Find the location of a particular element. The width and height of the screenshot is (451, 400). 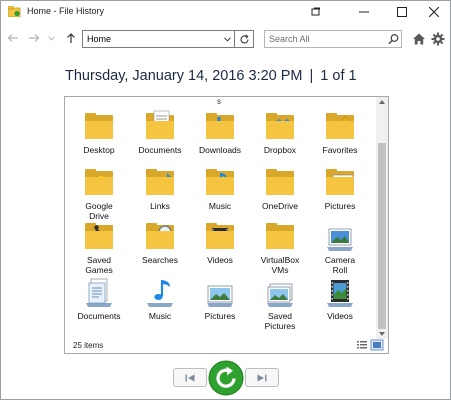

search-input: Search All is located at coordinates (333, 39).